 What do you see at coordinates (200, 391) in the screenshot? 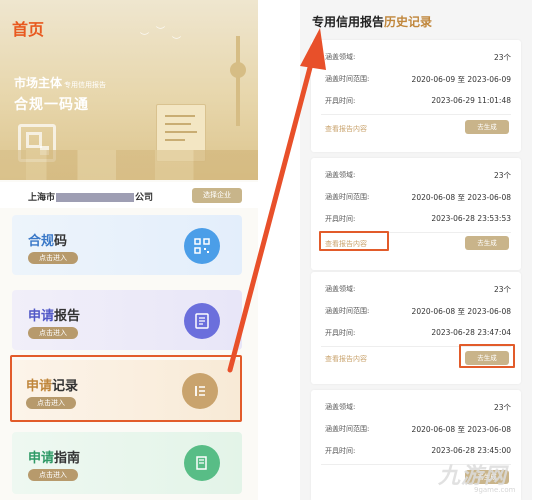
I see `list-icon` at bounding box center [200, 391].